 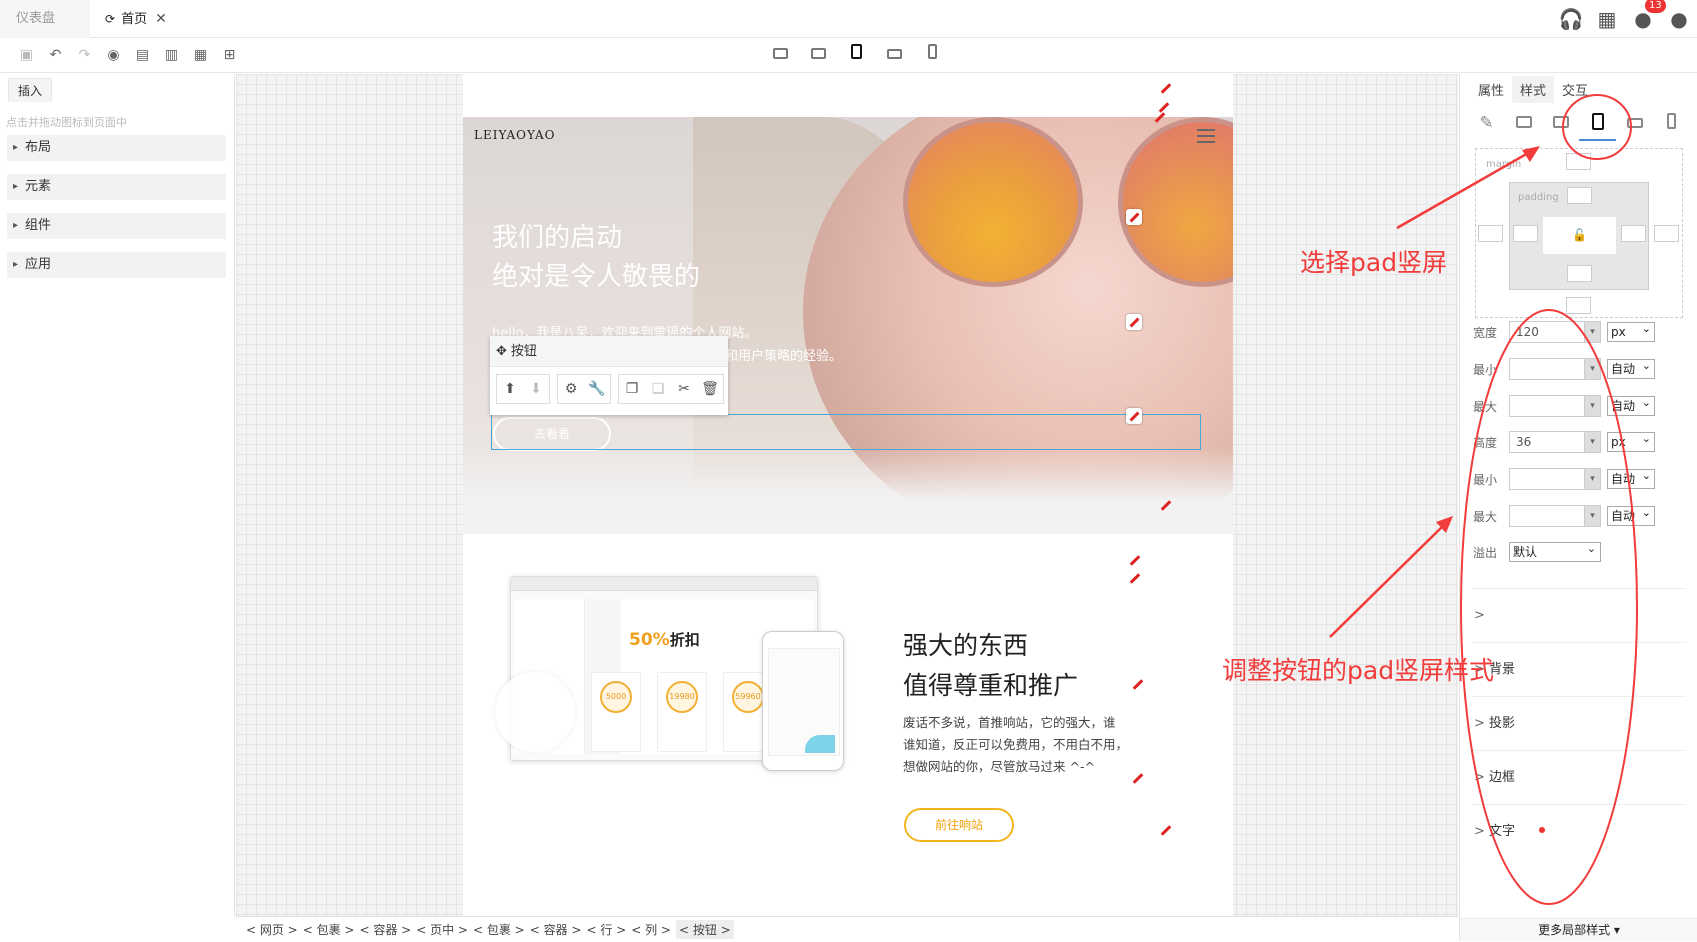 I want to click on feature-title: 强大的东西 值得尊重和推广, so click(x=990, y=666).